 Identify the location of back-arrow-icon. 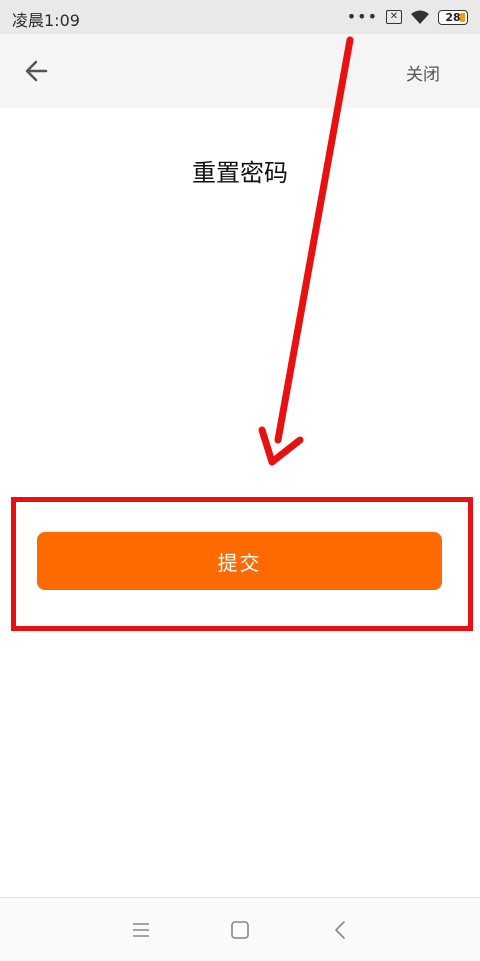
(36, 71).